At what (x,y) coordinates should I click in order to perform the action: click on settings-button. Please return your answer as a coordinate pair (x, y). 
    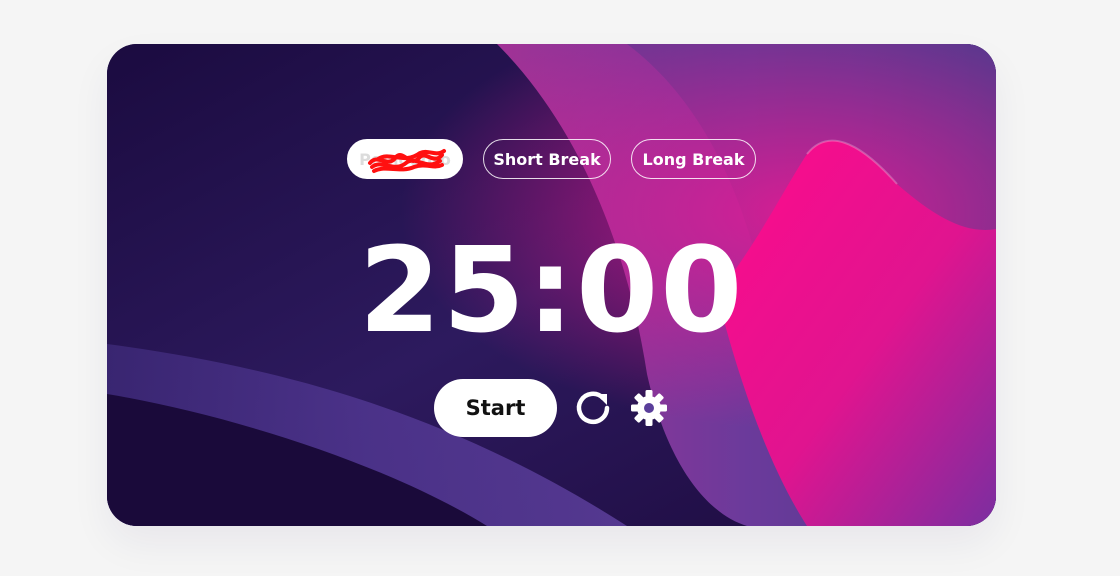
    Looking at the image, I should click on (649, 408).